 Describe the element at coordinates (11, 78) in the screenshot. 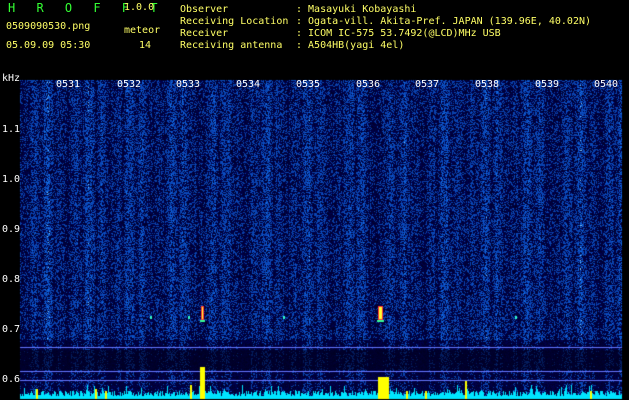

I see `y-axis-unit: kHz` at that location.